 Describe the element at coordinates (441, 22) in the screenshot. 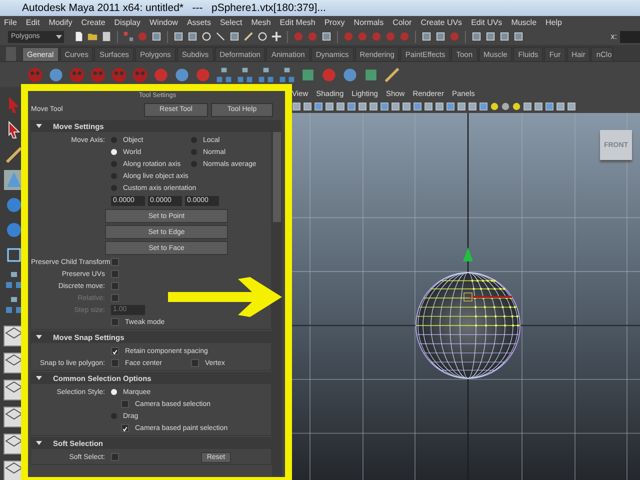

I see `menu-item: Create UVs` at that location.